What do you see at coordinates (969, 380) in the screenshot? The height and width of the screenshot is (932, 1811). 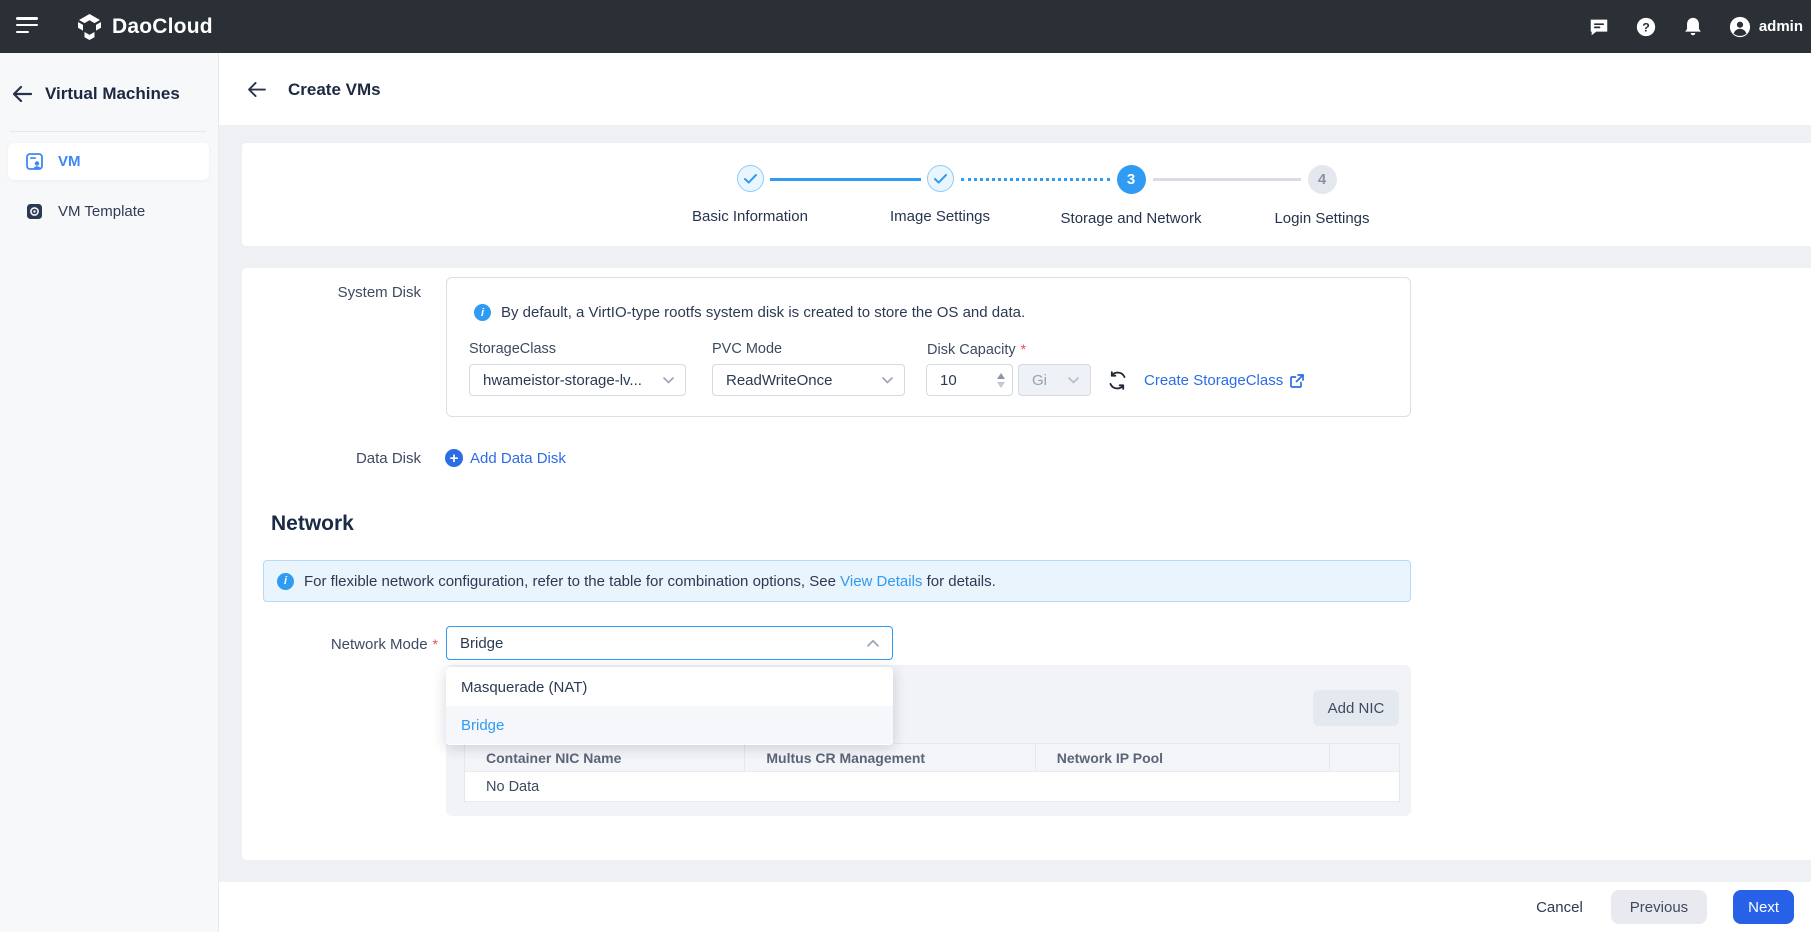 I see `disk-capacity-input: 10` at bounding box center [969, 380].